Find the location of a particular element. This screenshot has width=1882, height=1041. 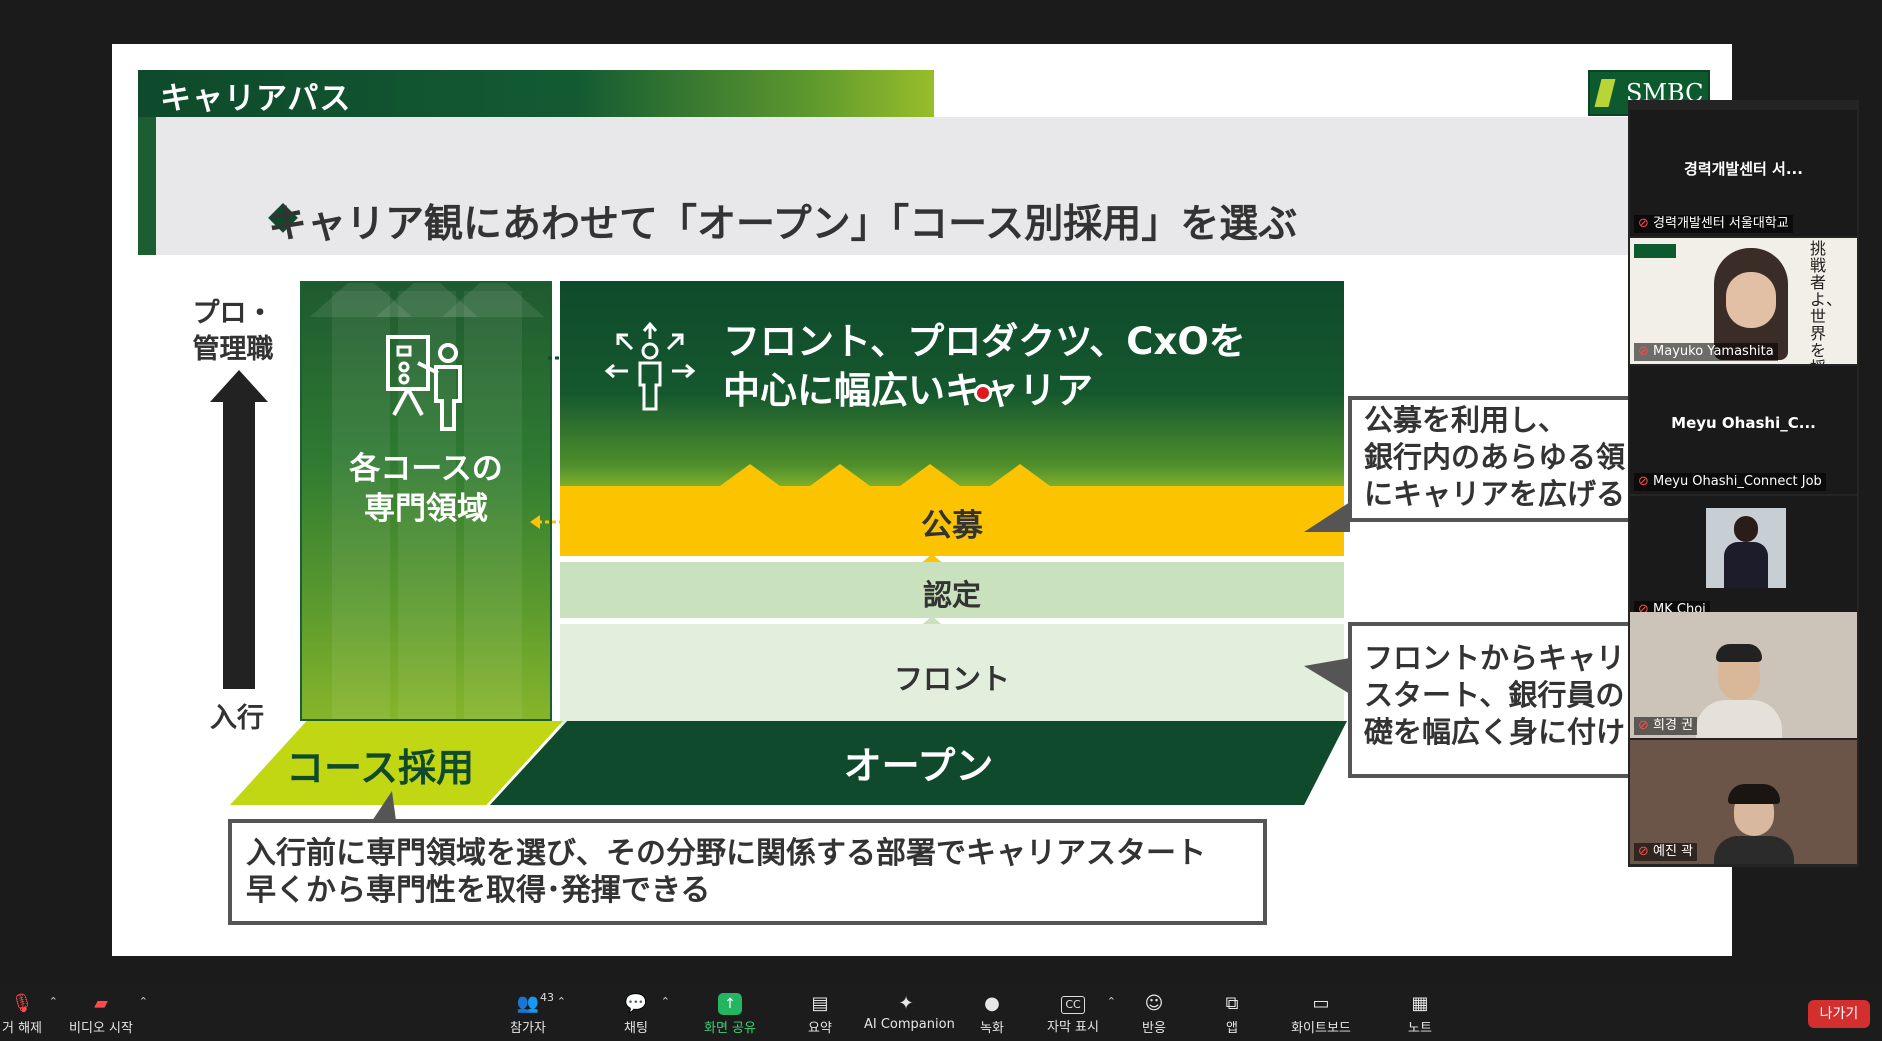

course-column: 各コースの 専門領域 is located at coordinates (426, 501).